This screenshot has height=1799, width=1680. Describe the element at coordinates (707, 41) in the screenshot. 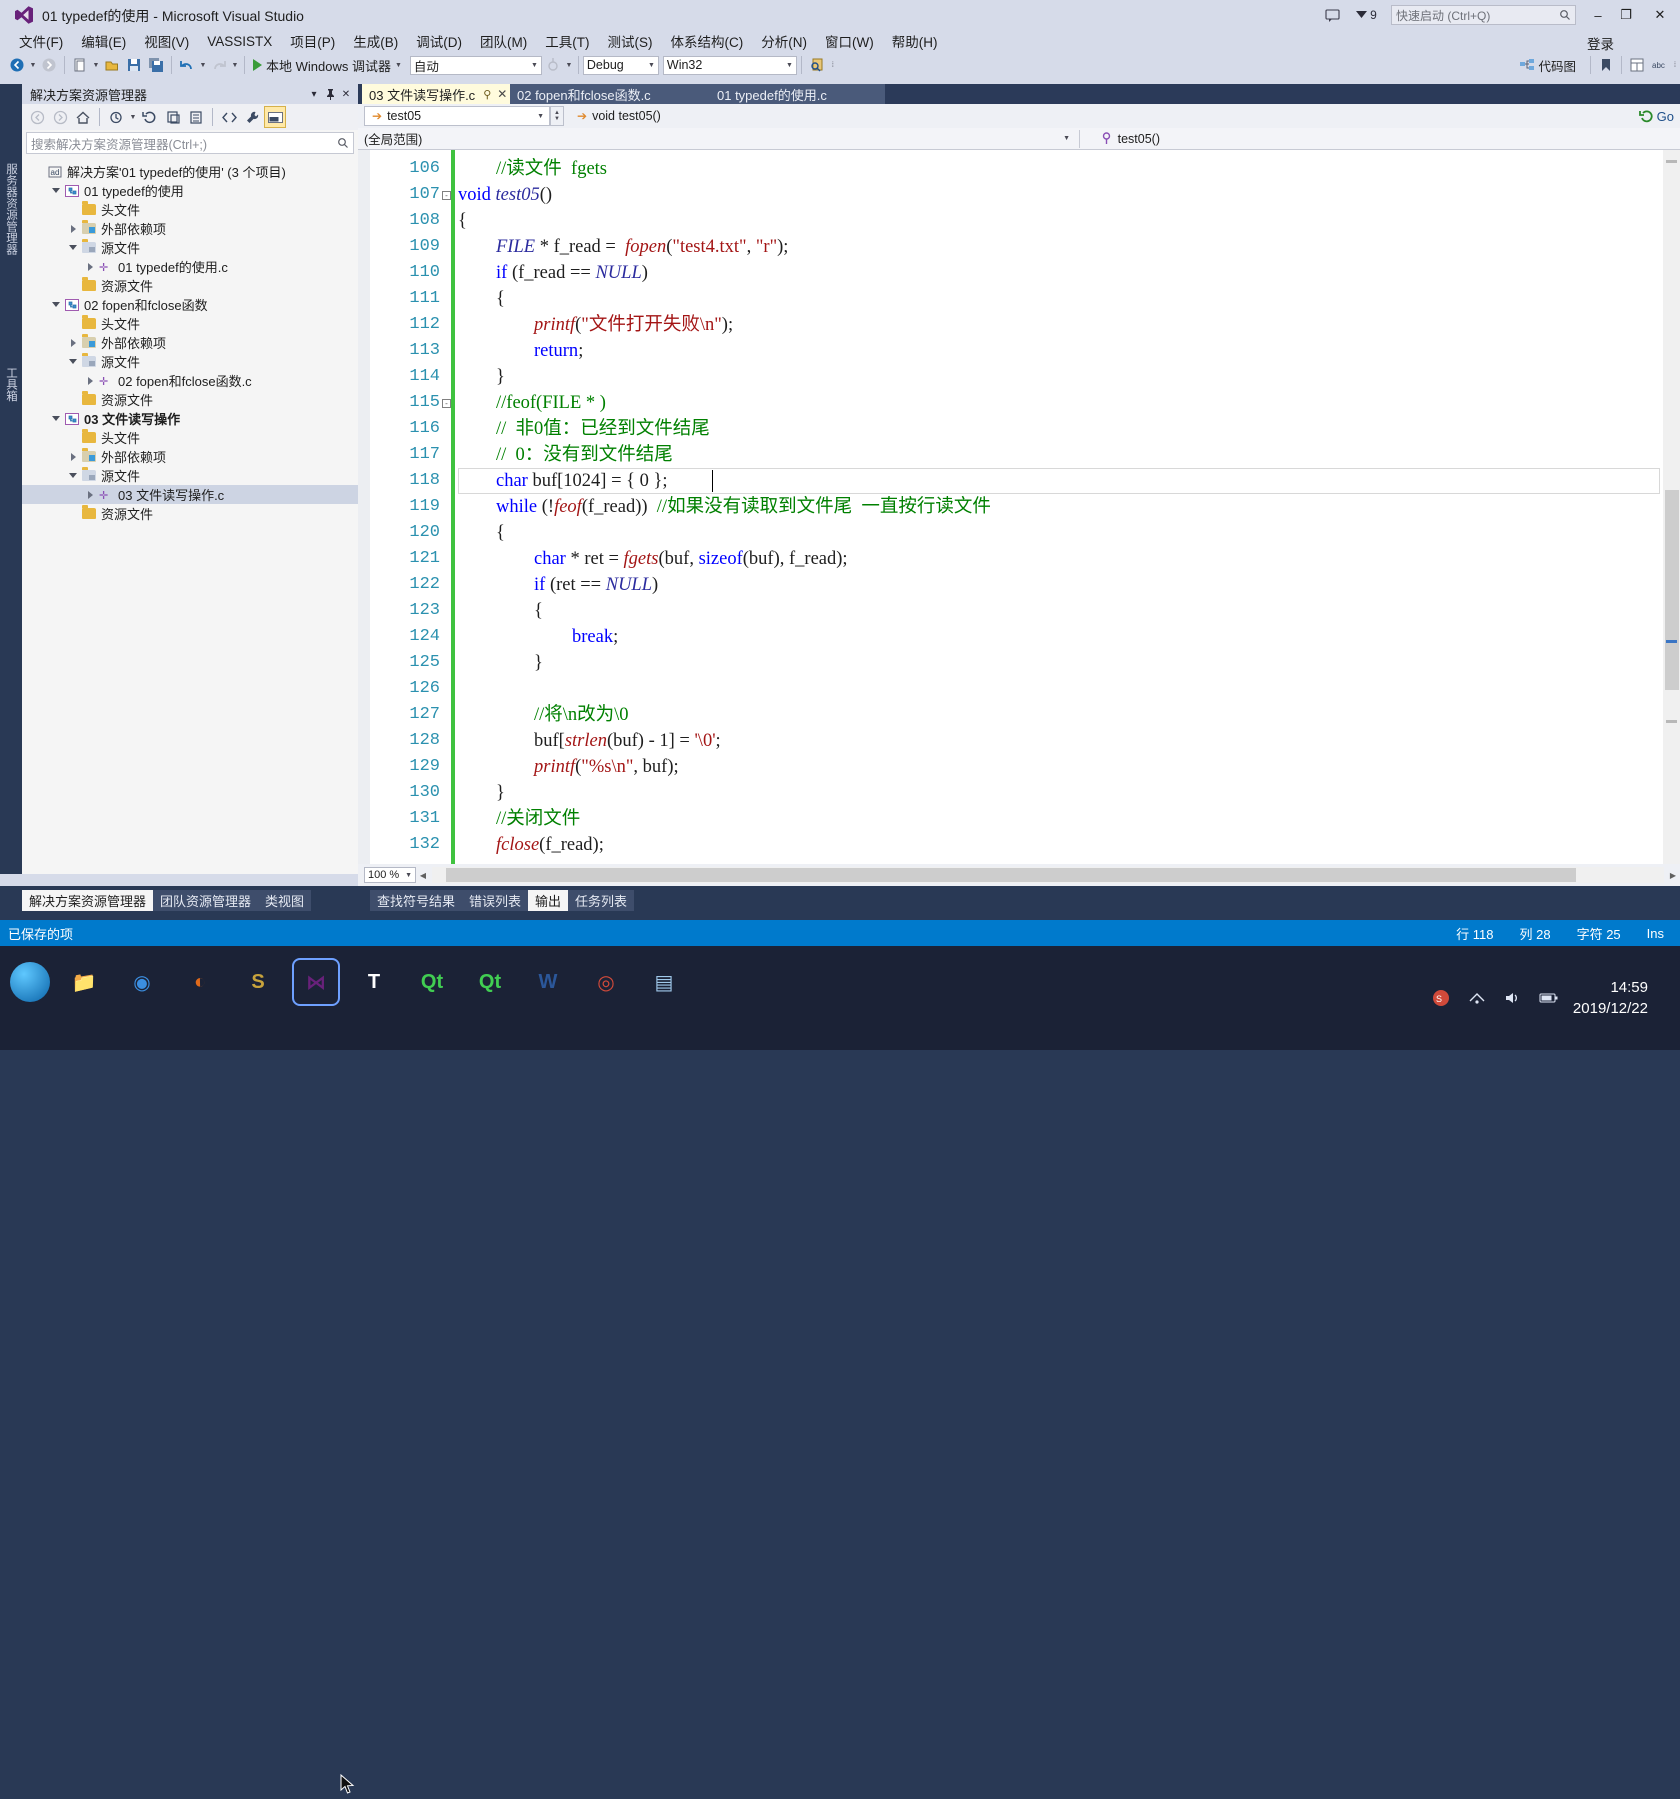

I see `menu-item-10: 体系结构(C)` at that location.